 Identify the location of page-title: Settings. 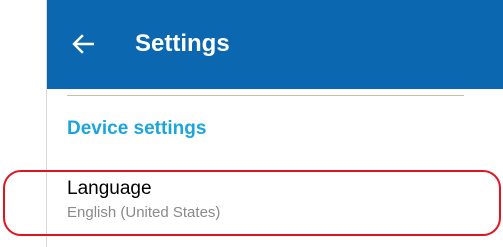
(182, 43).